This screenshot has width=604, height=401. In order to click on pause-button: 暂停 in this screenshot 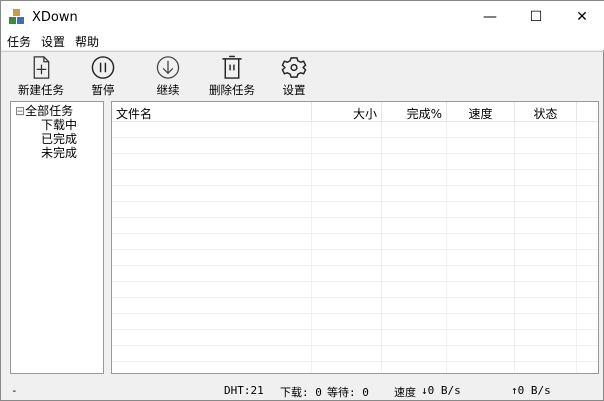, I will do `click(103, 75)`.